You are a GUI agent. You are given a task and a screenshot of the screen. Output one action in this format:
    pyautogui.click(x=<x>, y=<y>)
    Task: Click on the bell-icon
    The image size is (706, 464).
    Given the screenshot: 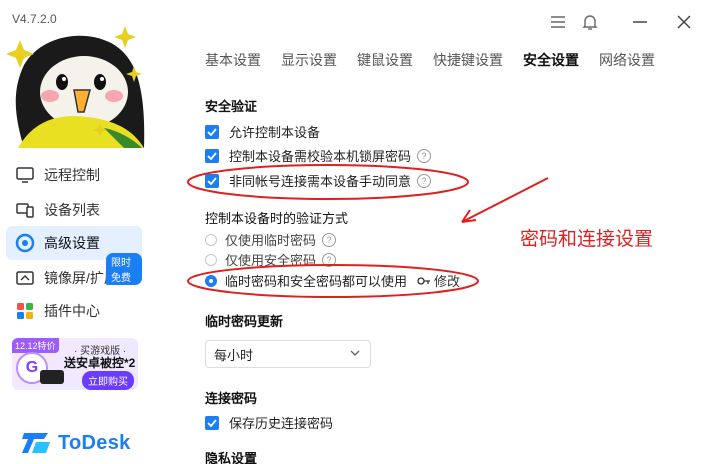 What is the action you would take?
    pyautogui.click(x=590, y=22)
    